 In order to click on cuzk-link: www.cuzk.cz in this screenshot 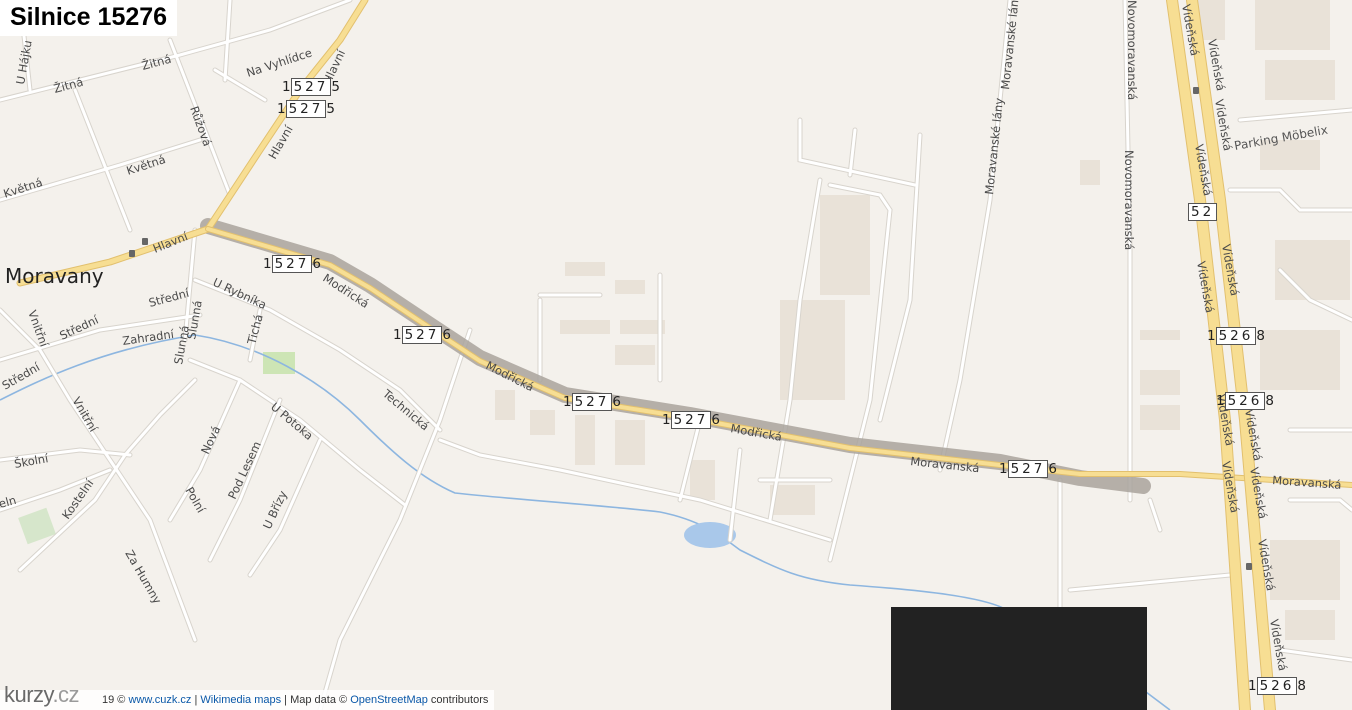, I will do `click(159, 700)`.